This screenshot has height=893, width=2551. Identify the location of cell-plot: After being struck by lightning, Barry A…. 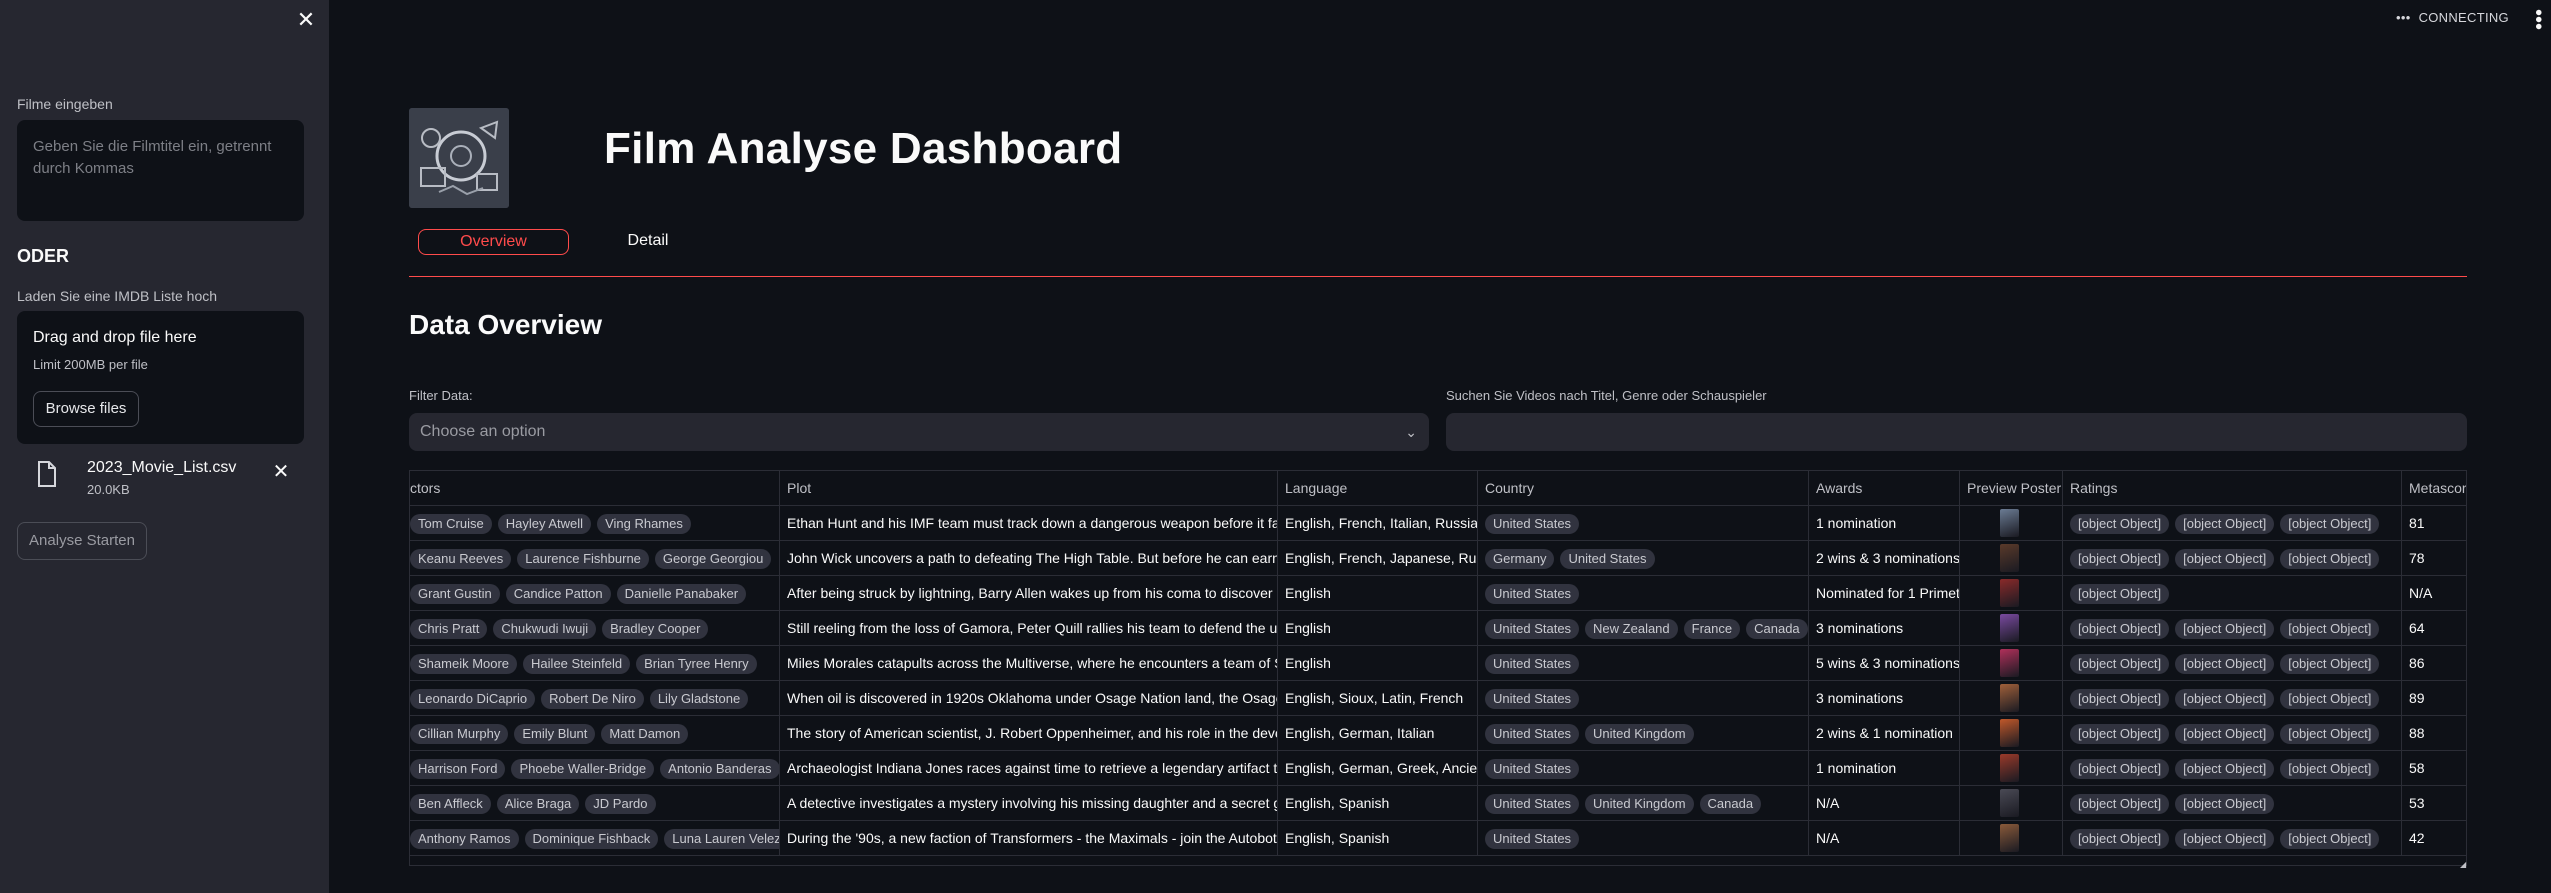
(1029, 593).